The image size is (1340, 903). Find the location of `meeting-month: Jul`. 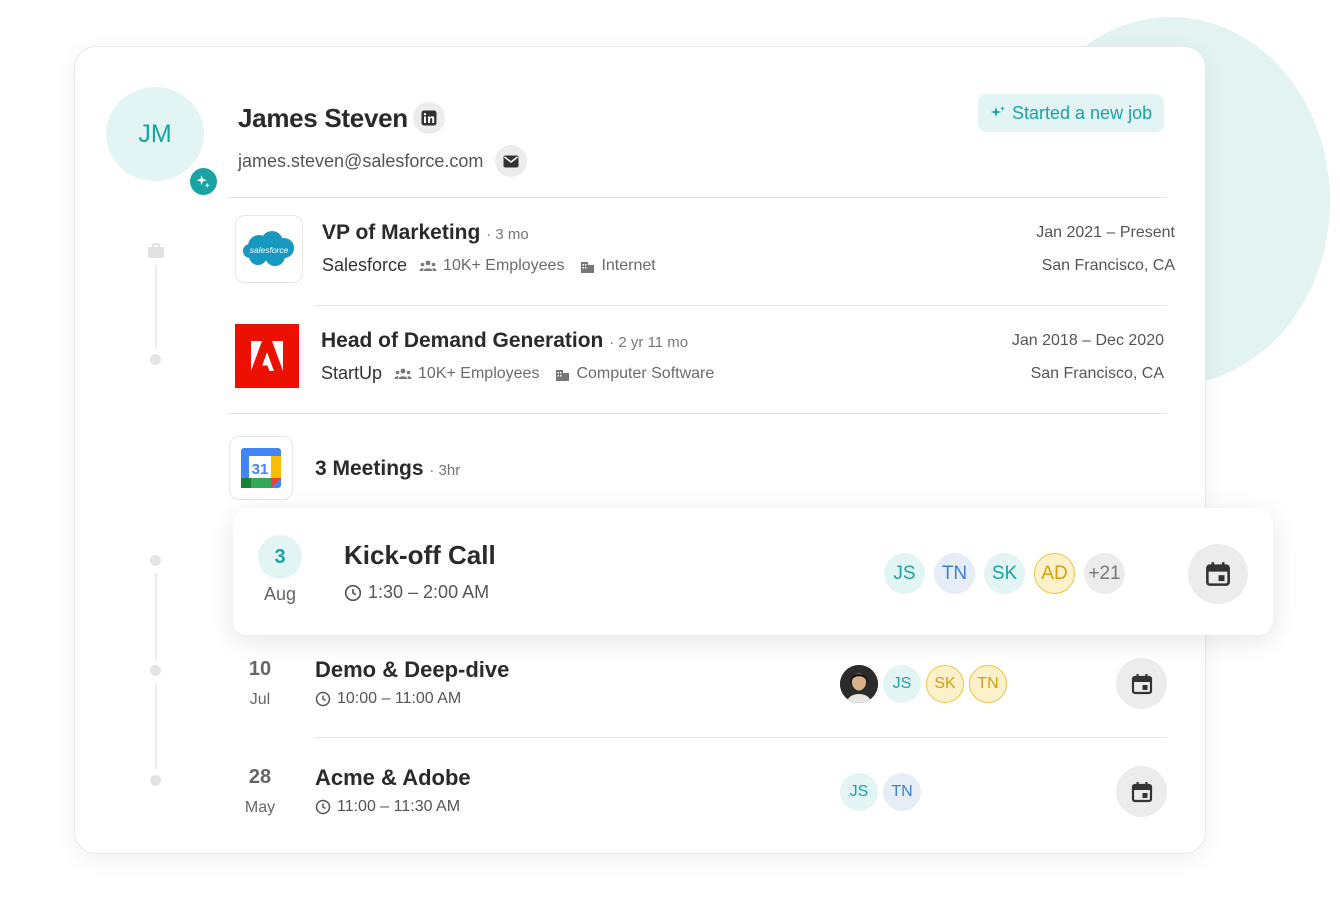

meeting-month: Jul is located at coordinates (260, 699).